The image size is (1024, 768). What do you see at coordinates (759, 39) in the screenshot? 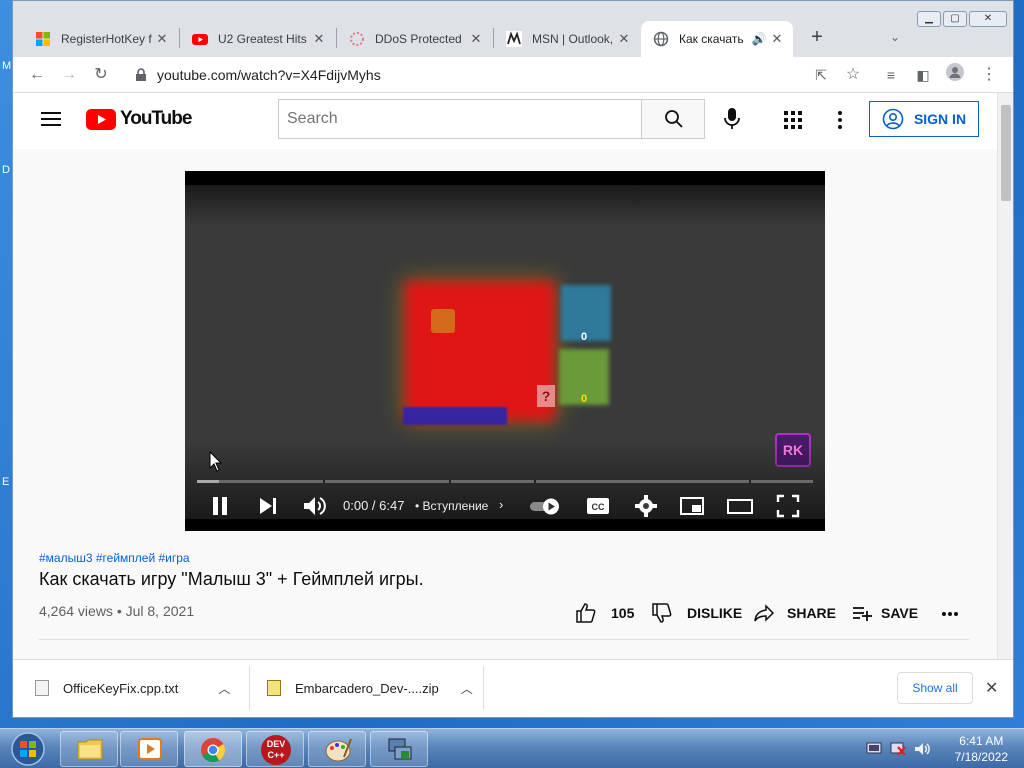
I see `speaker-icon: 🔊` at bounding box center [759, 39].